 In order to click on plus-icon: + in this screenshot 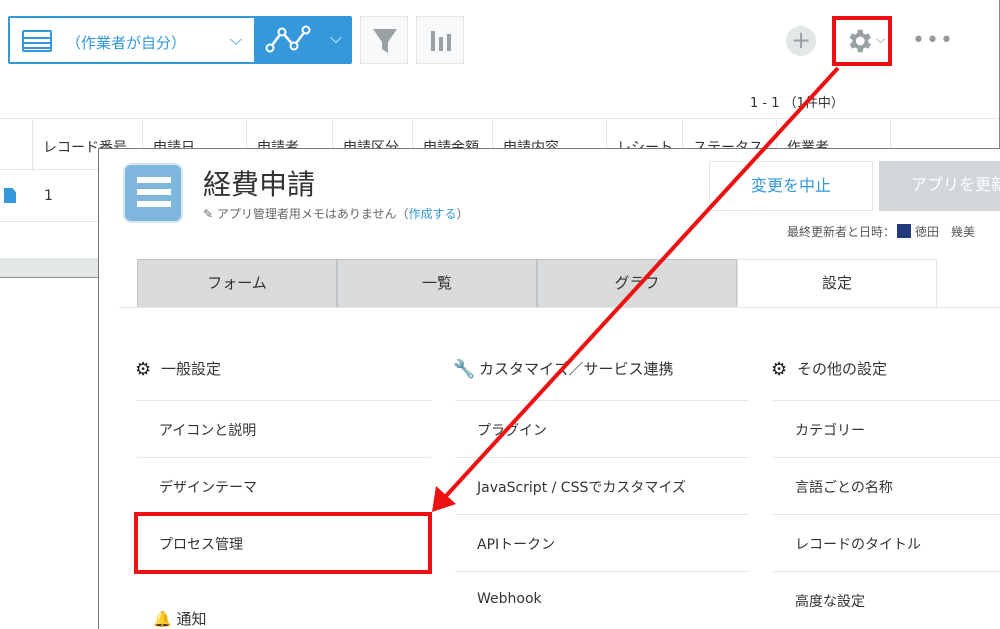, I will do `click(801, 40)`.